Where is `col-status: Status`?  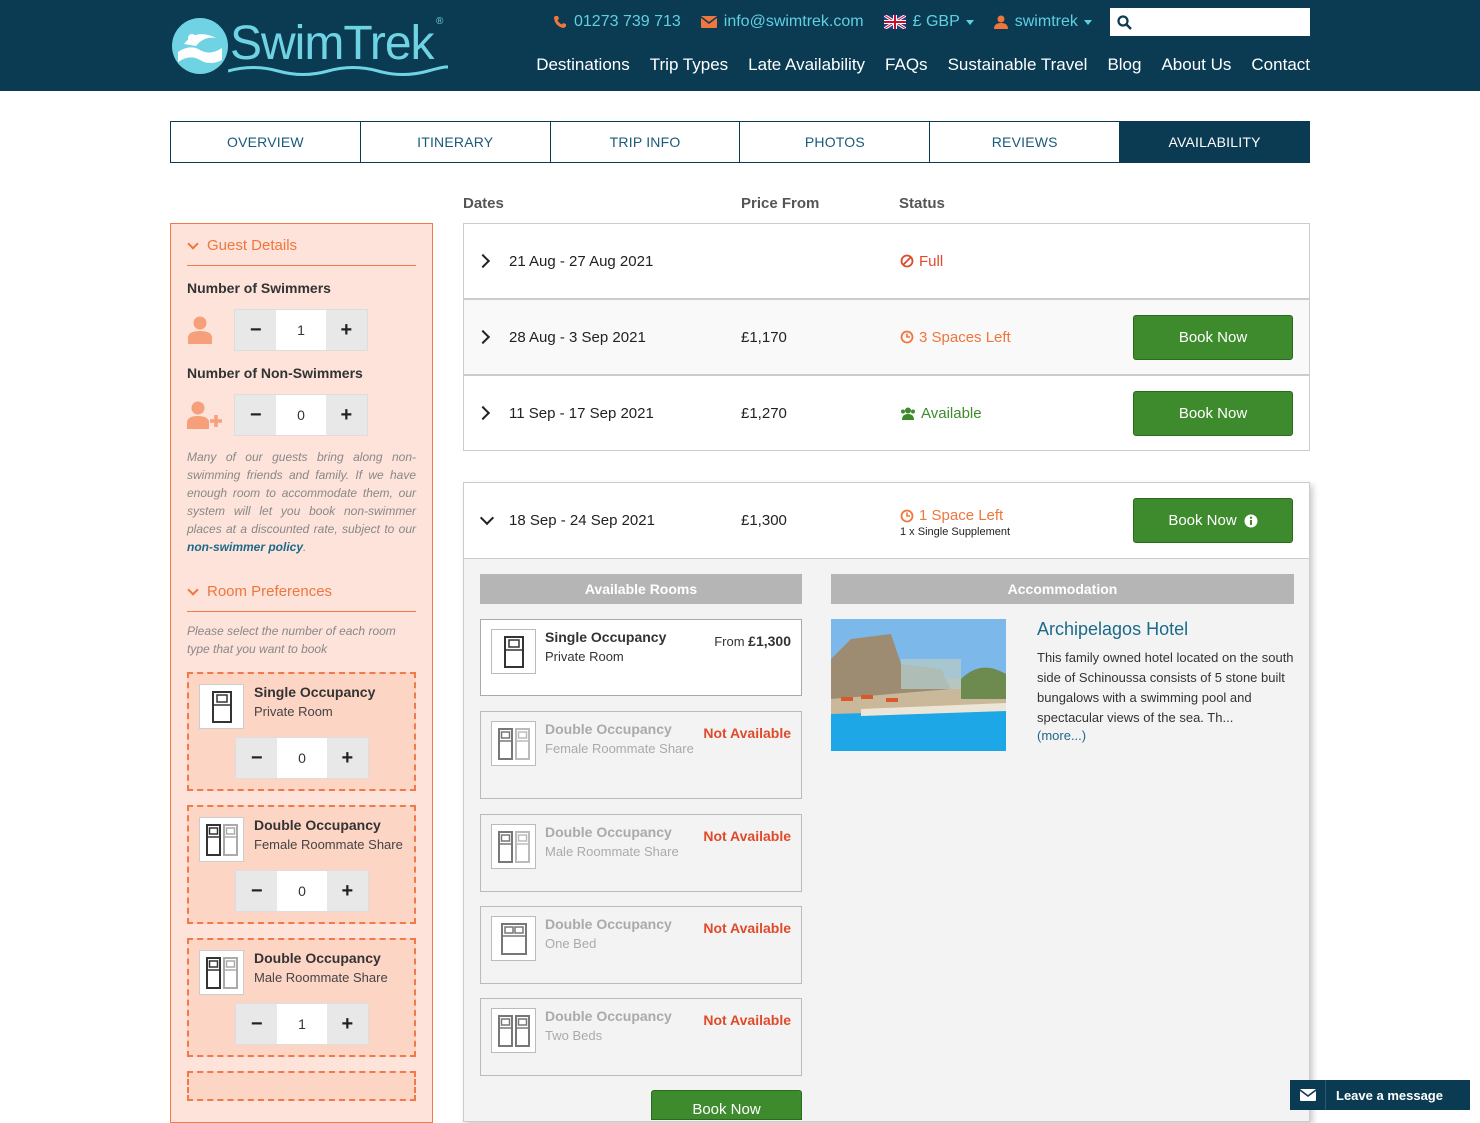 col-status: Status is located at coordinates (922, 203).